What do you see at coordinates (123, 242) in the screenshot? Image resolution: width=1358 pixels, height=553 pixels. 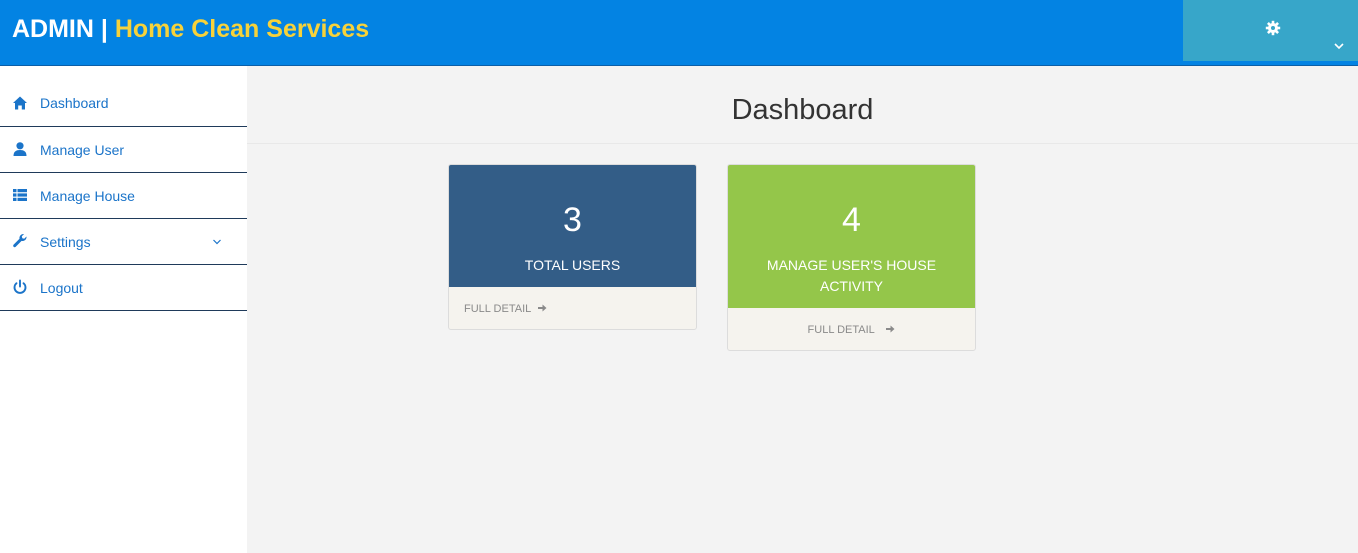 I see `sidebar-item-settings: Settings` at bounding box center [123, 242].